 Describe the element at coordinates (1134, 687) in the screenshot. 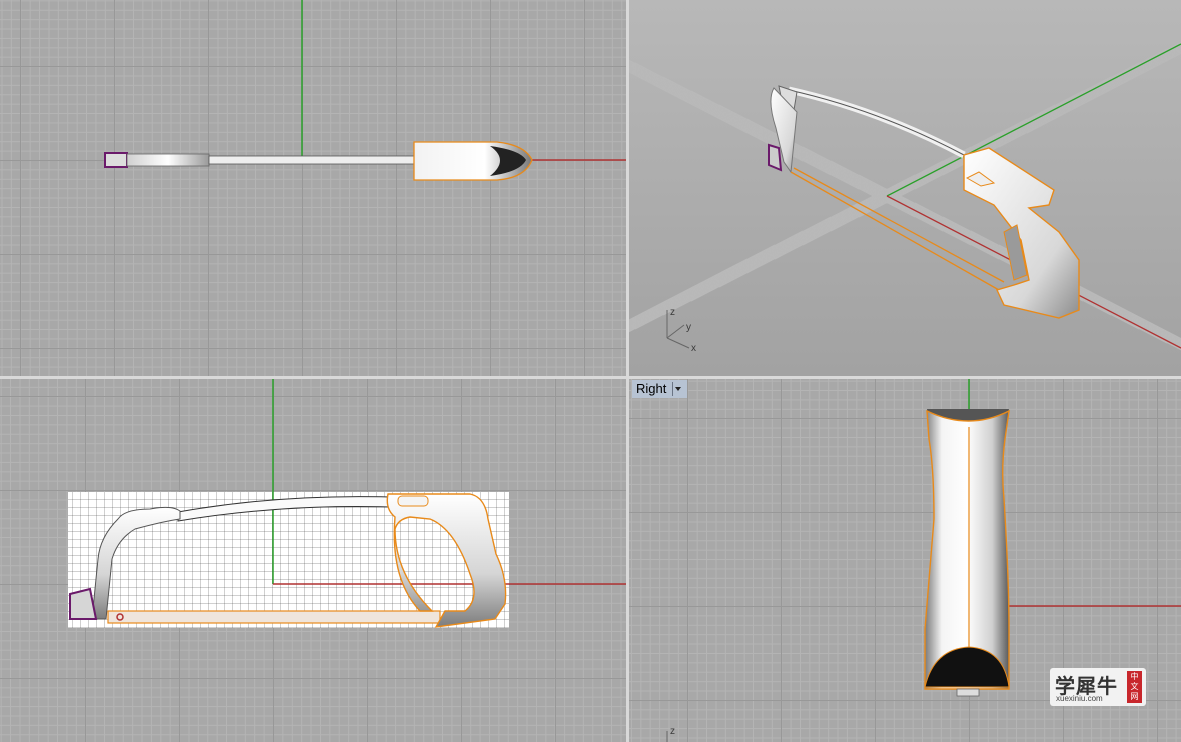

I see `watermark-seal: 中文网` at that location.